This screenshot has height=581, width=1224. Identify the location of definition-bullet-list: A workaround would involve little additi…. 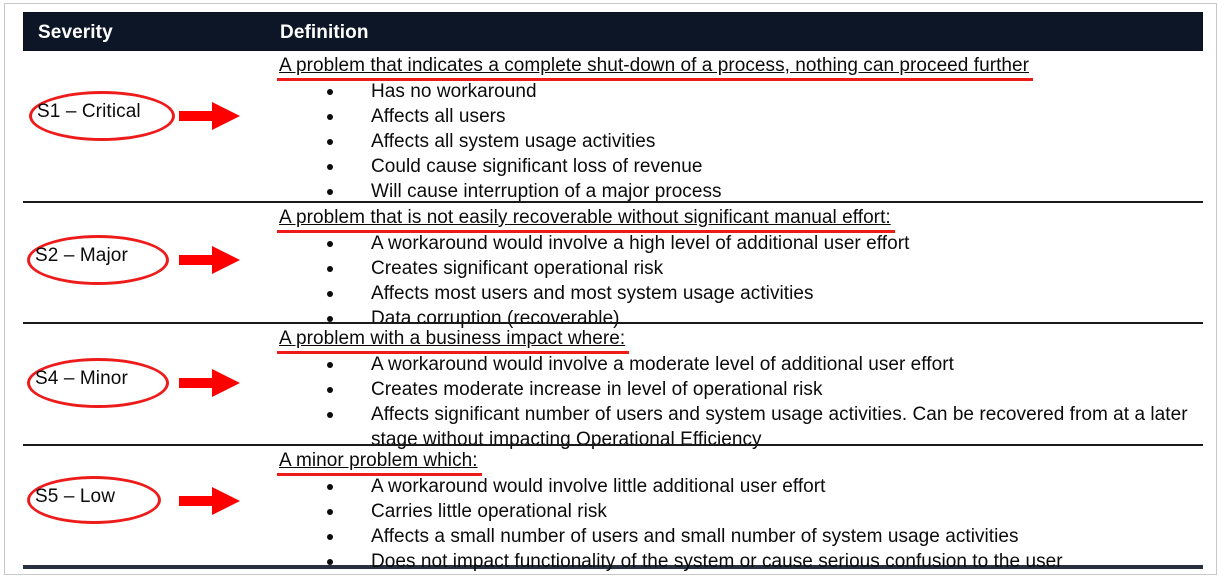
(741, 524).